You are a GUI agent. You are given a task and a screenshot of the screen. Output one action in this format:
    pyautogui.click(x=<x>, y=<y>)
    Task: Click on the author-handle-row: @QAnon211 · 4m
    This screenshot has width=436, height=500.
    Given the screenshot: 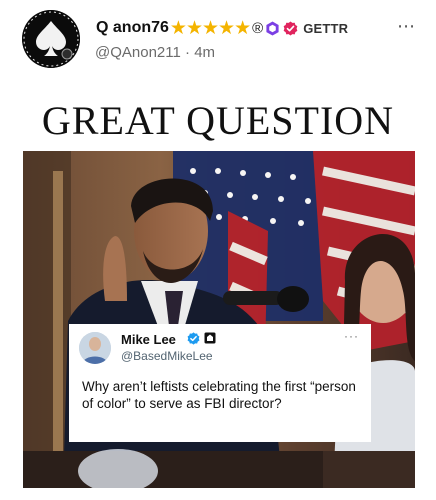 What is the action you would take?
    pyautogui.click(x=155, y=52)
    